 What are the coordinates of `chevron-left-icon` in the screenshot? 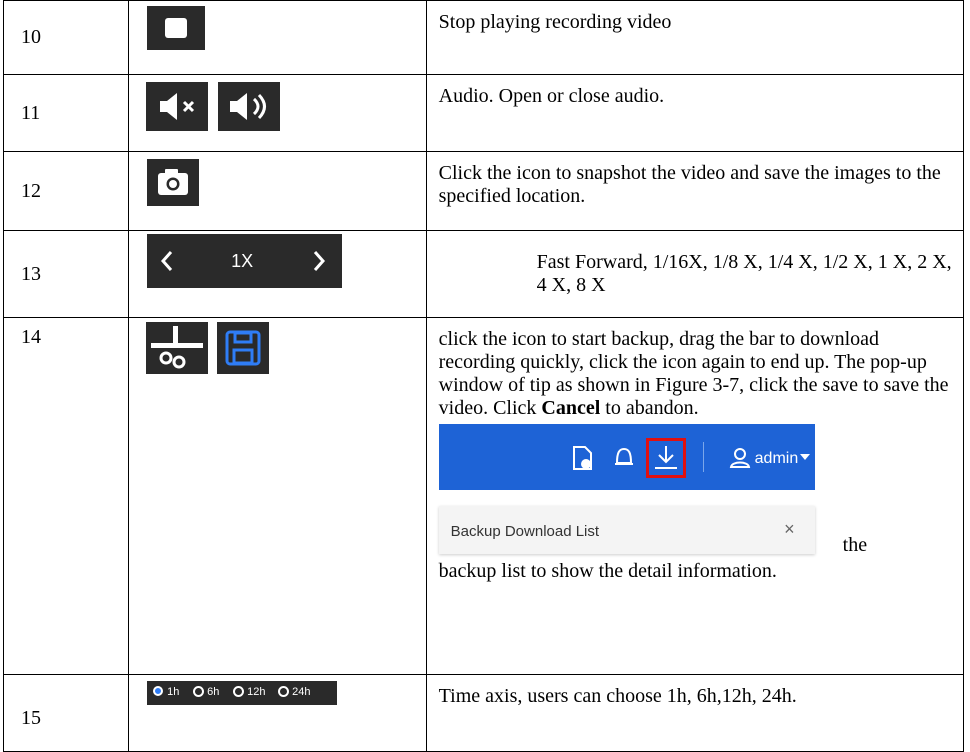 It's located at (167, 261).